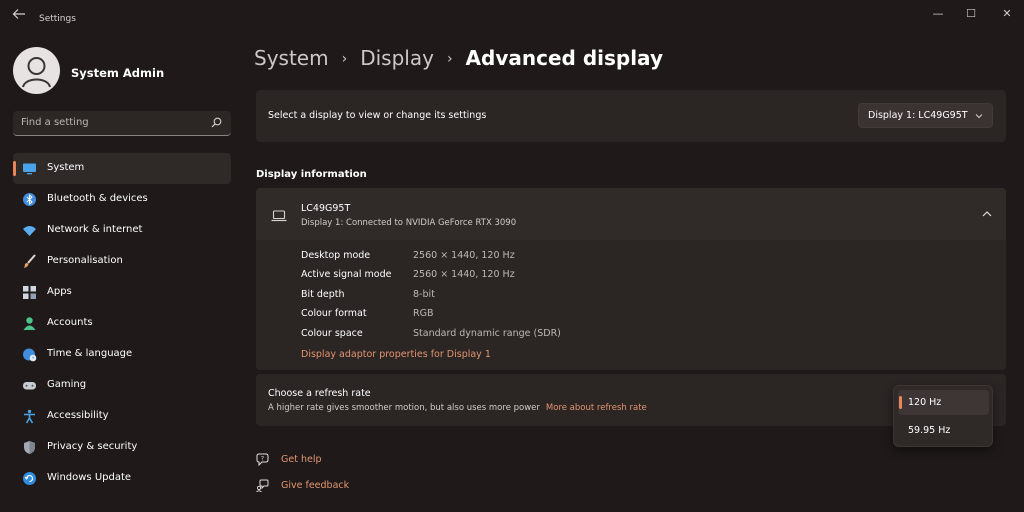 This screenshot has width=1024, height=512. Describe the element at coordinates (979, 116) in the screenshot. I see `chevron-down-icon` at that location.